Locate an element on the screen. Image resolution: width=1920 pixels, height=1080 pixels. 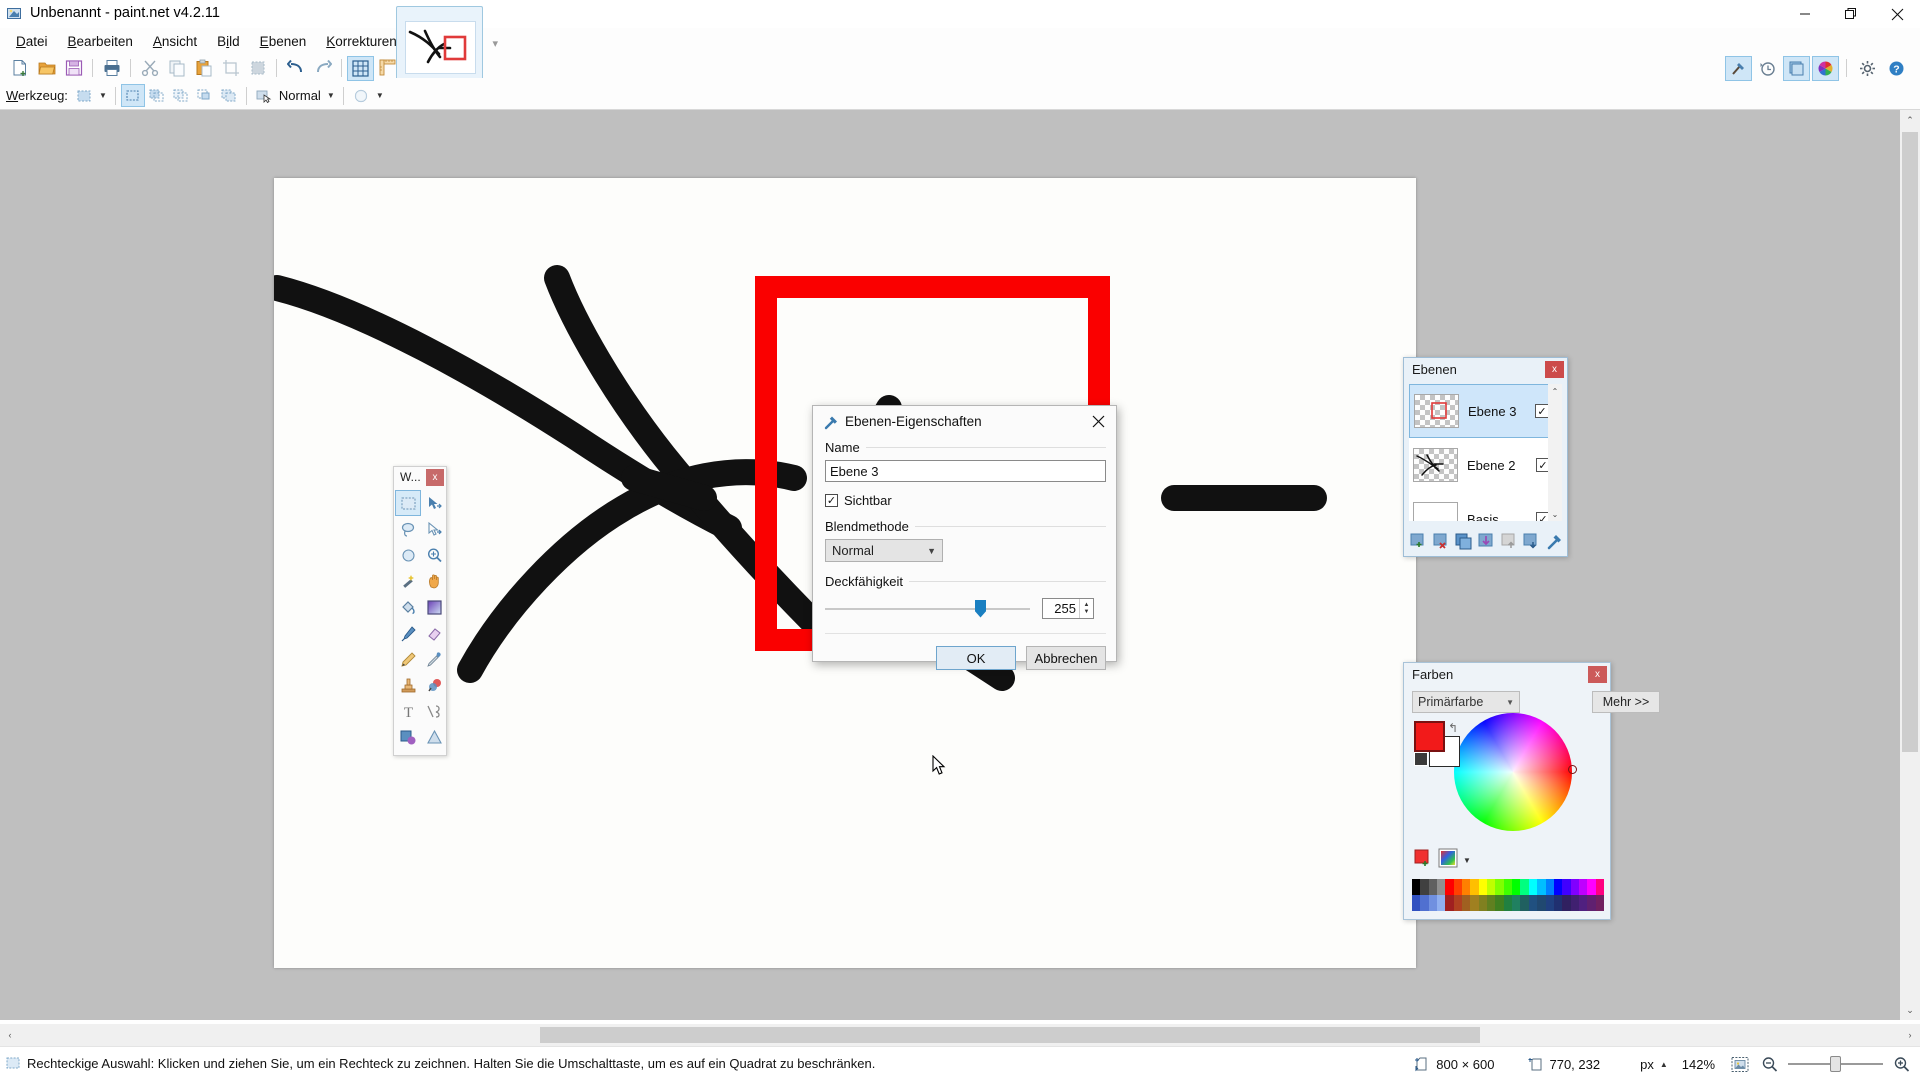
feather-caret-icon: ▼ is located at coordinates (380, 96).